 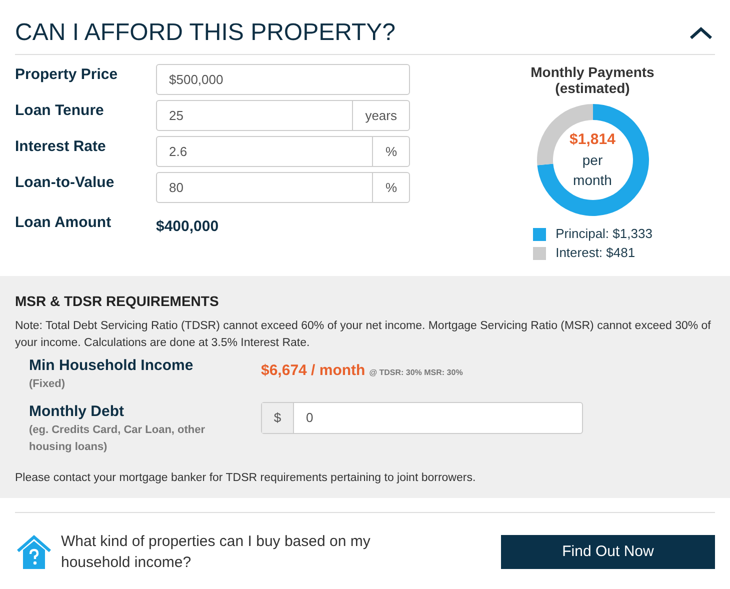 What do you see at coordinates (422, 418) in the screenshot?
I see `input-field: $ 0` at bounding box center [422, 418].